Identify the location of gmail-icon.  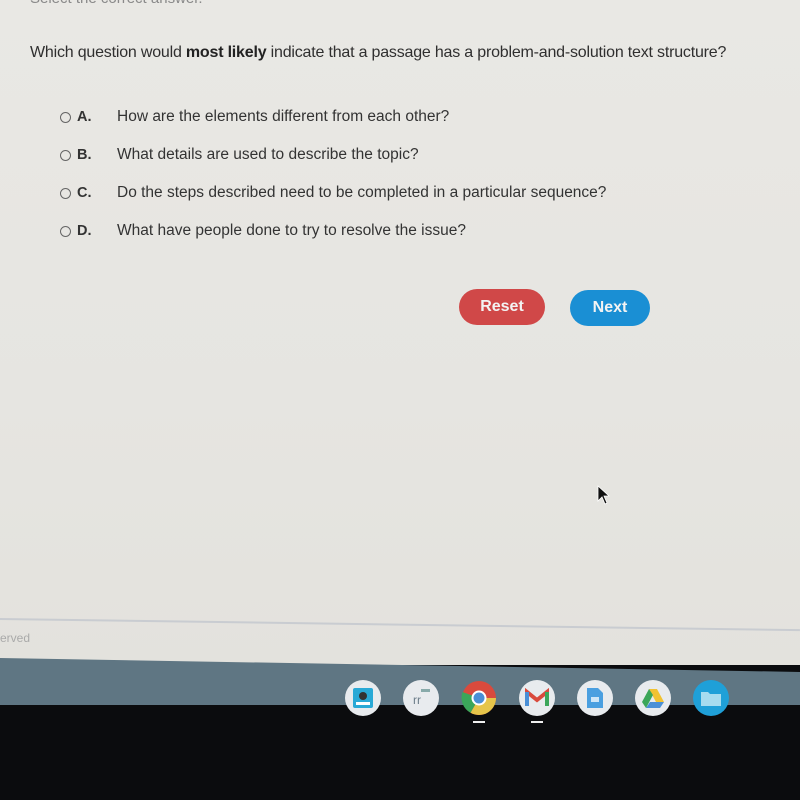
(537, 701).